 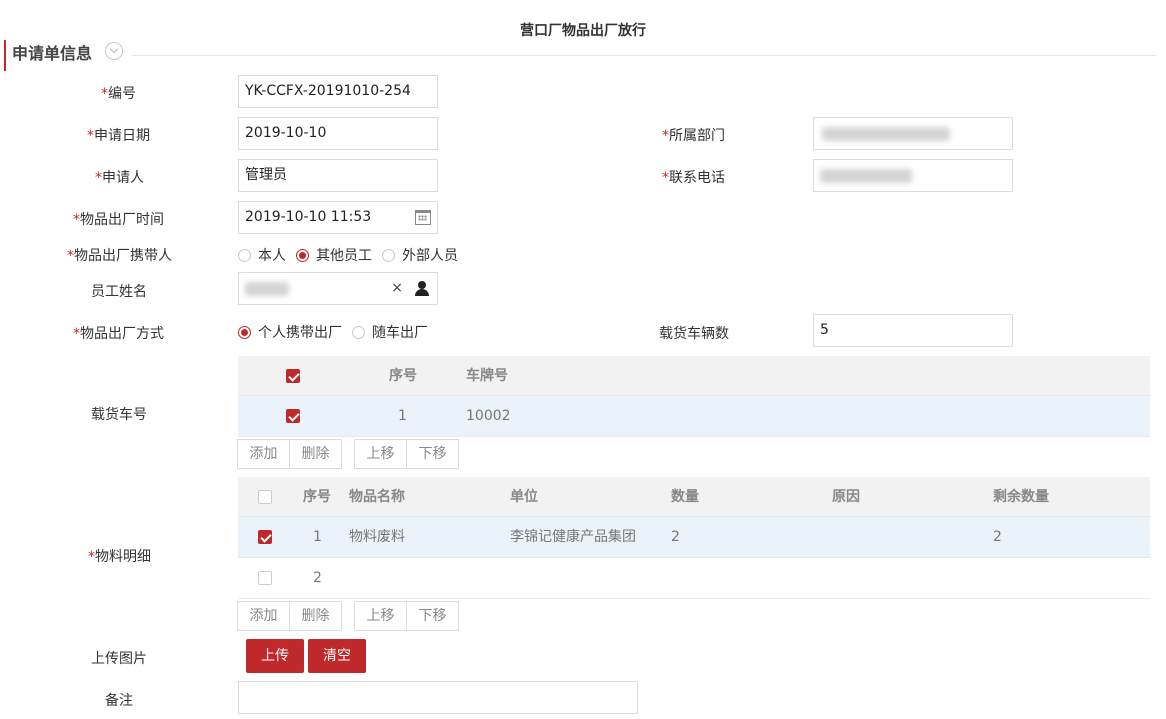 I want to click on exit-time-field: 2019-10-10 11:53, so click(x=338, y=217).